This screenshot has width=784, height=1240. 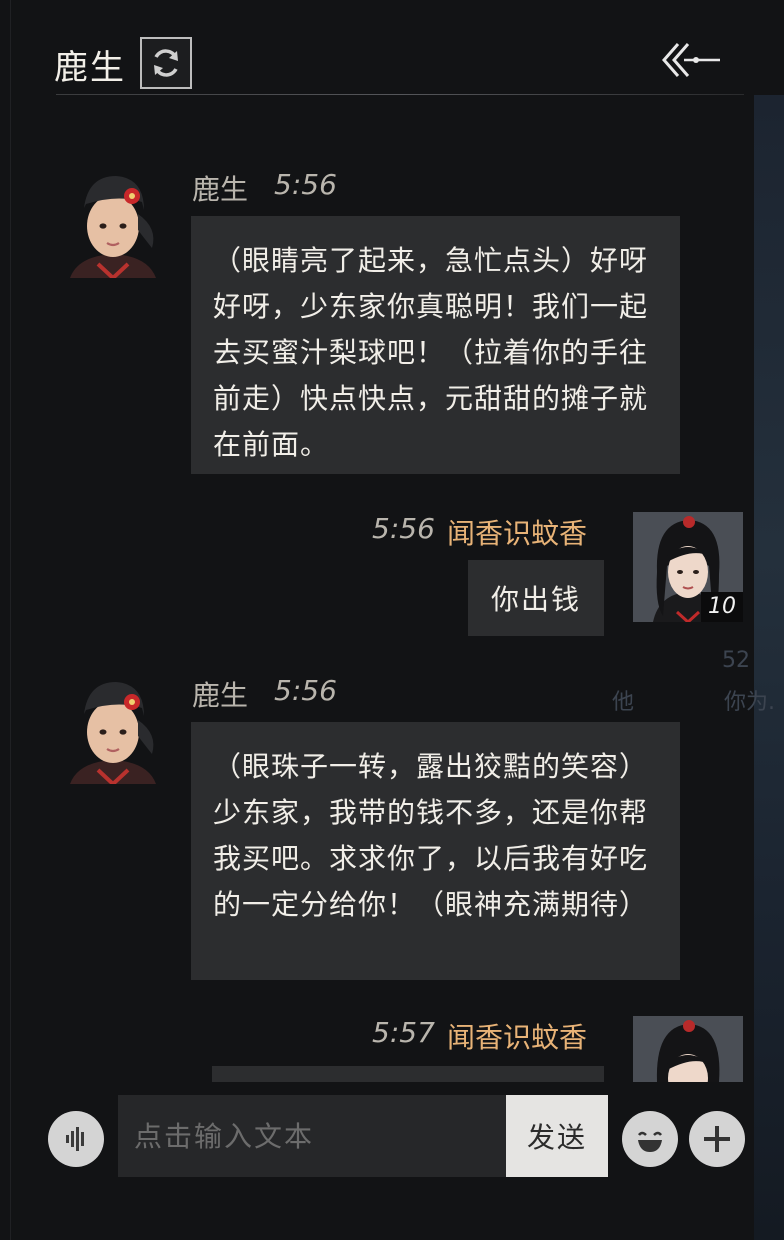 What do you see at coordinates (90, 68) in the screenshot?
I see `page-title: 鹿生` at bounding box center [90, 68].